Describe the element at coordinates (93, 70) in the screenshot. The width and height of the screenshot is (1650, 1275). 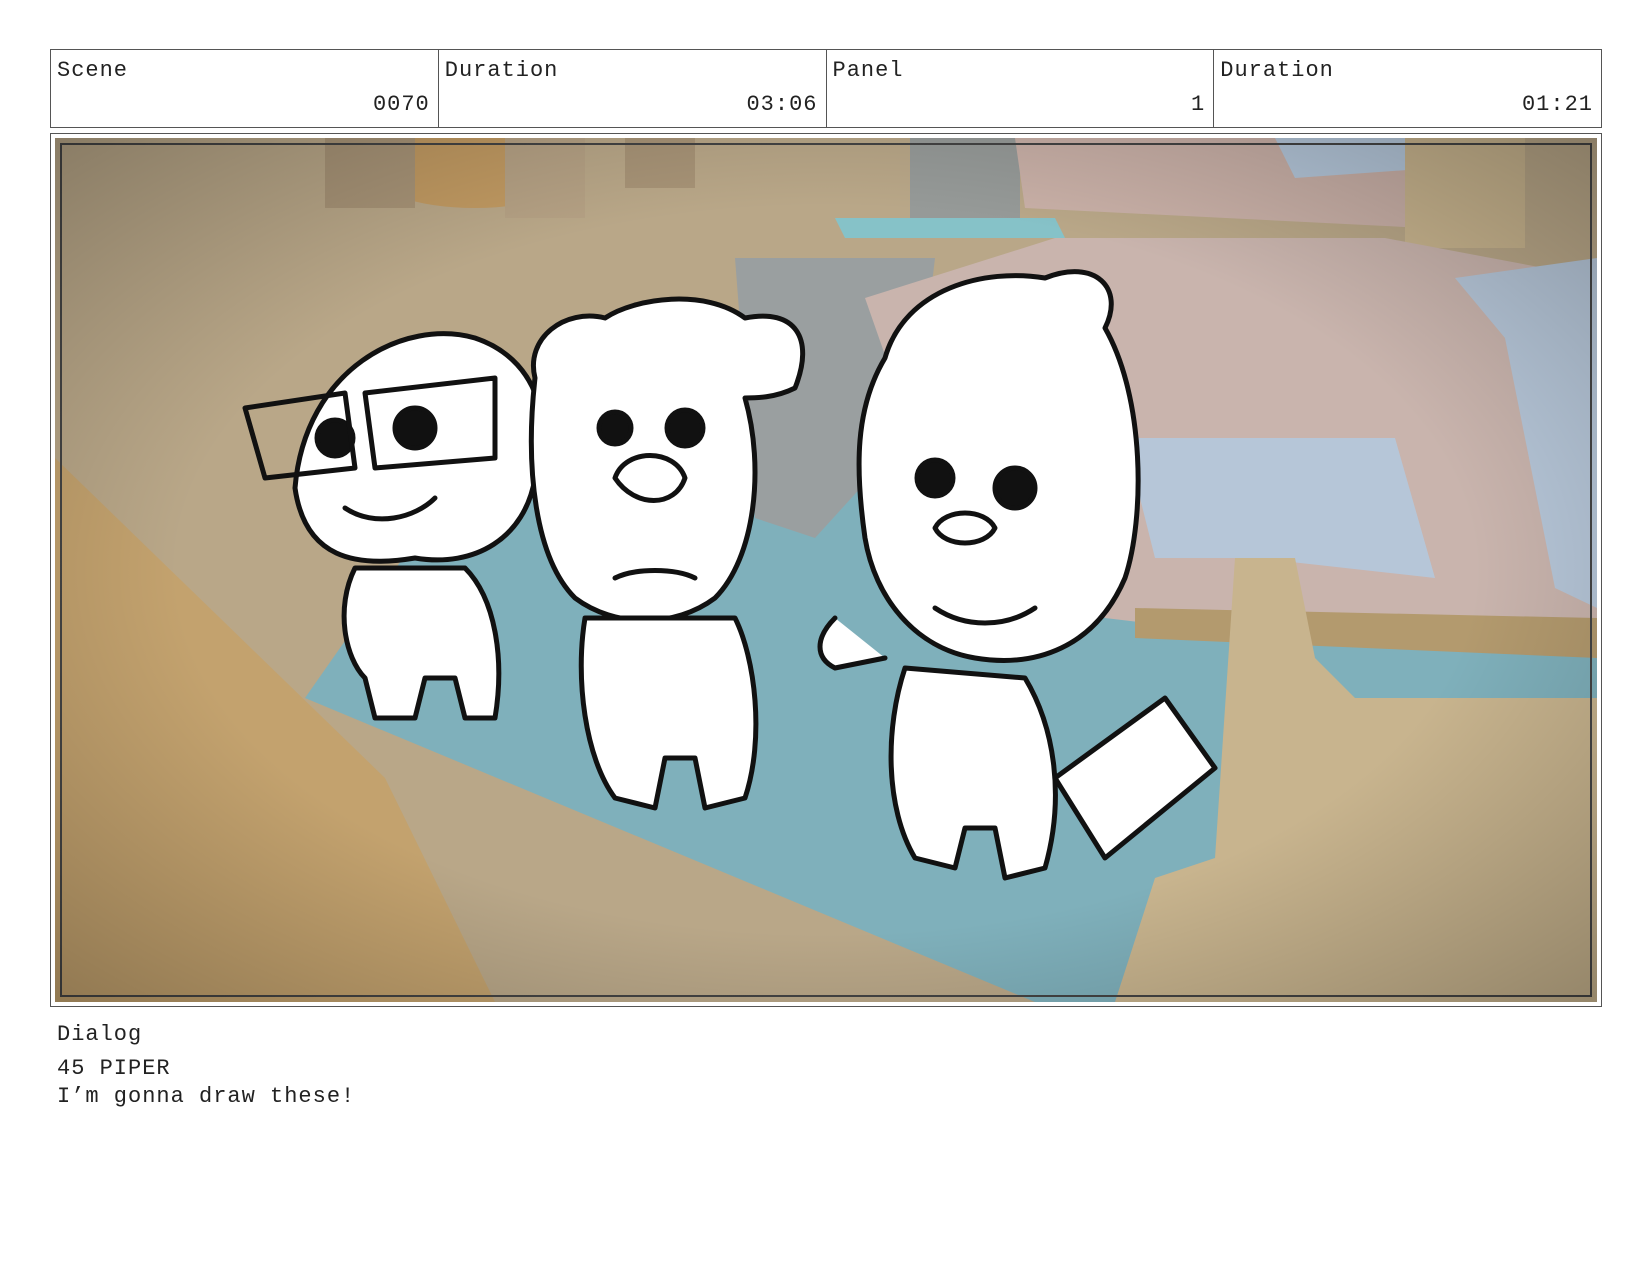
I see `scene-label: Scene` at that location.